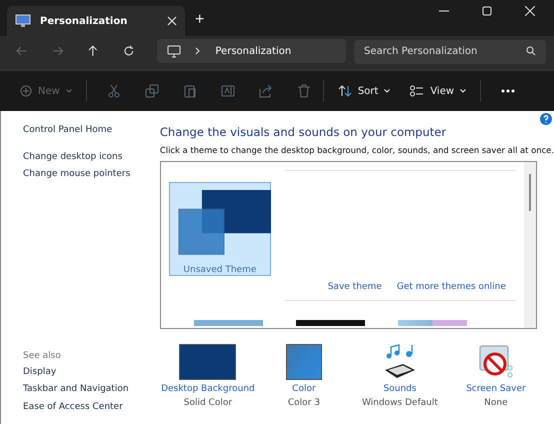  What do you see at coordinates (304, 389) in the screenshot?
I see `setting-link: Color` at bounding box center [304, 389].